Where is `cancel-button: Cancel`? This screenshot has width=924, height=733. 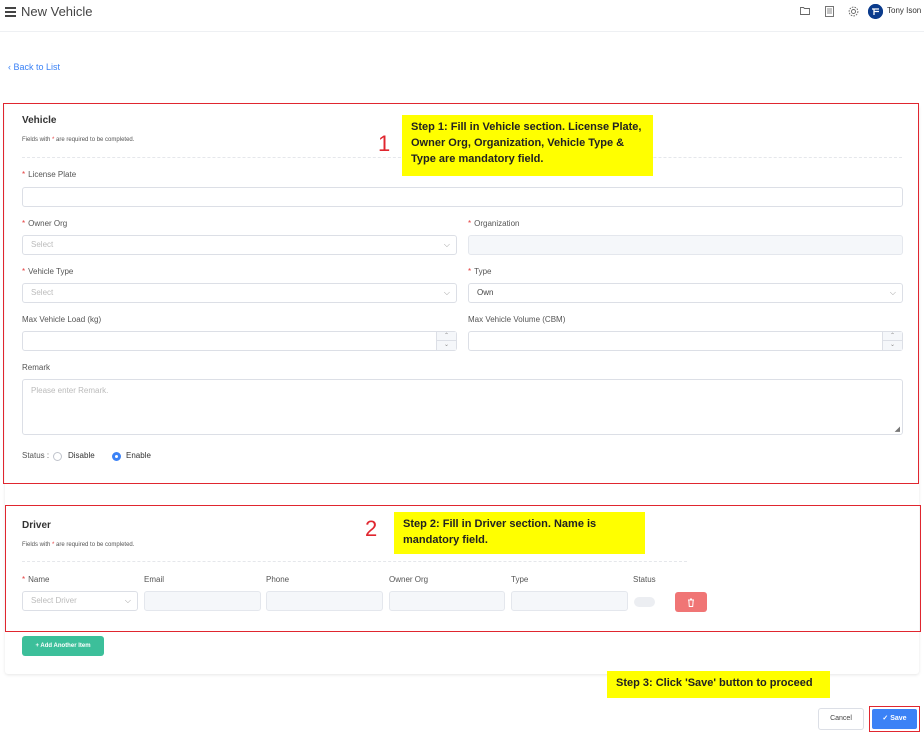 cancel-button: Cancel is located at coordinates (841, 719).